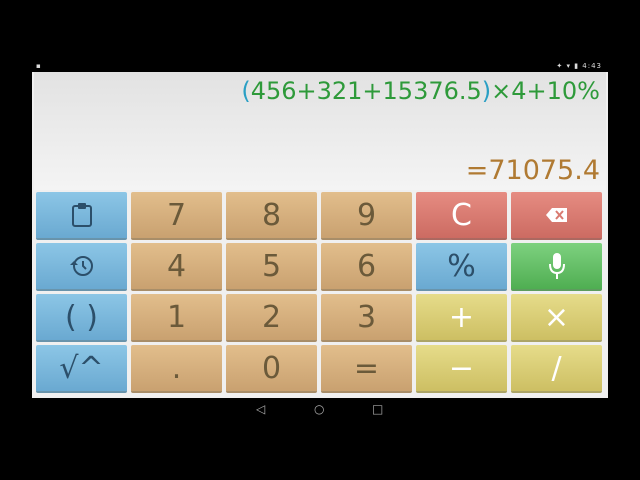 The height and width of the screenshot is (480, 640). I want to click on digit-7-button: 7, so click(176, 216).